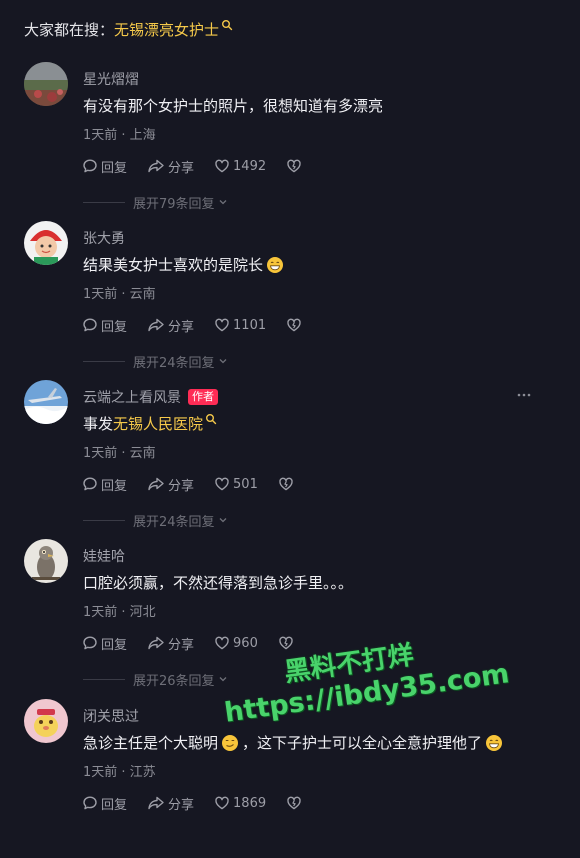 The width and height of the screenshot is (580, 858). Describe the element at coordinates (230, 742) in the screenshot. I see `smirk-emoji-icon` at that location.